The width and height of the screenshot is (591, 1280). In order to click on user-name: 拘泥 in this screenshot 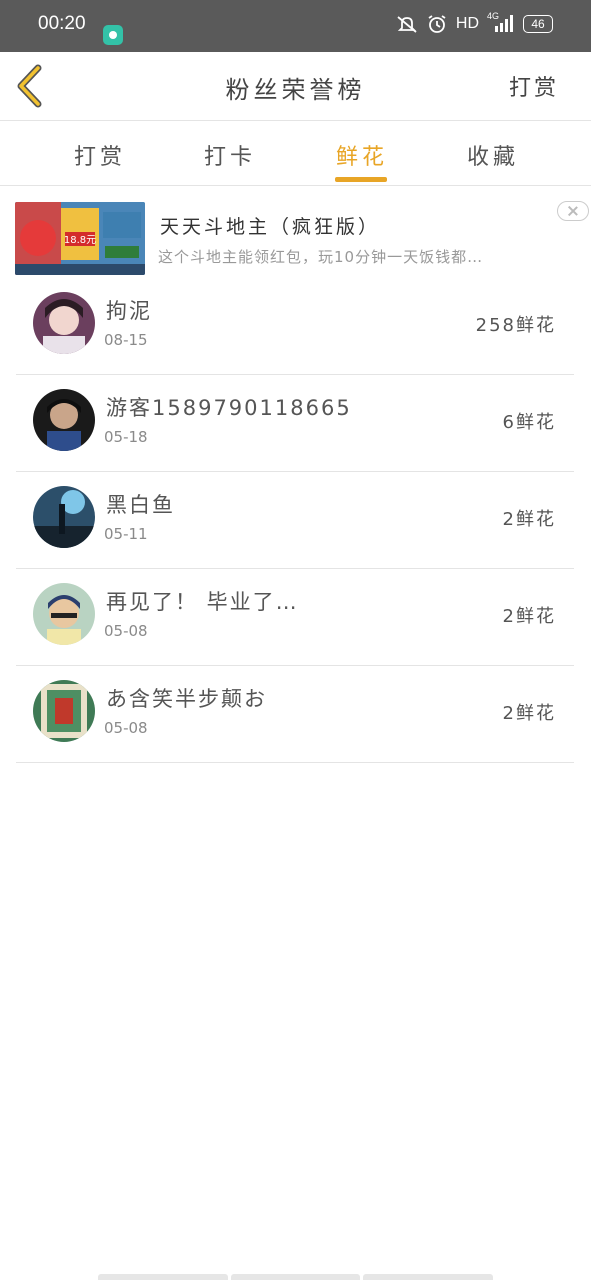, I will do `click(129, 311)`.